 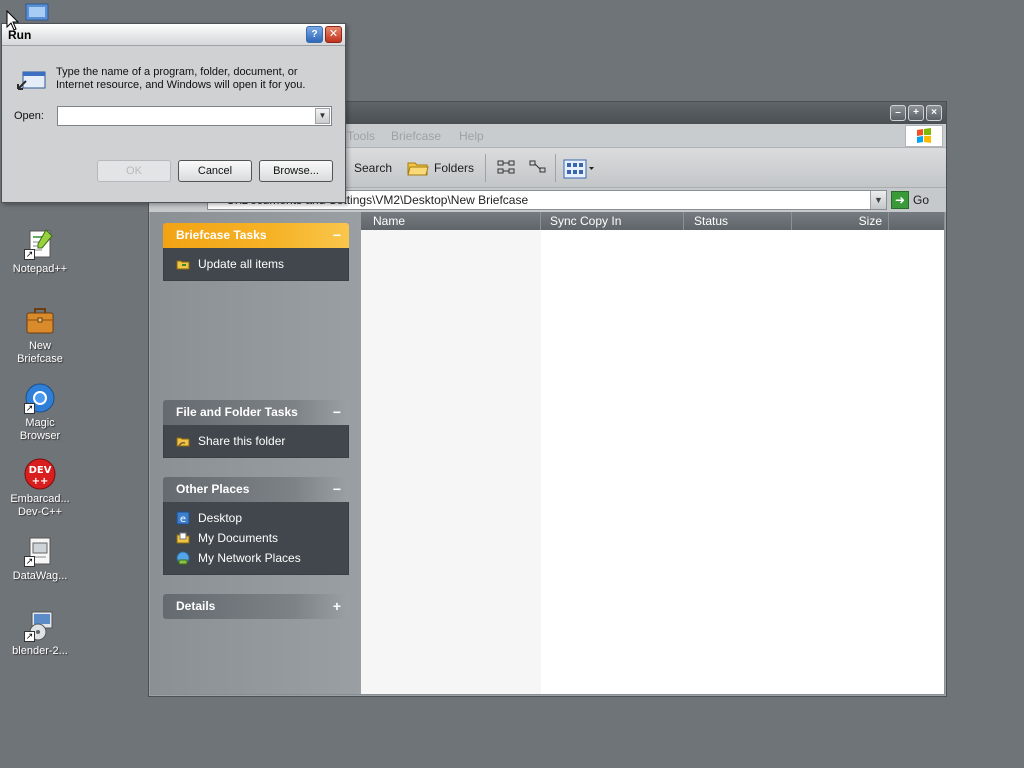 What do you see at coordinates (220, 518) in the screenshot?
I see `place-label: Desktop` at bounding box center [220, 518].